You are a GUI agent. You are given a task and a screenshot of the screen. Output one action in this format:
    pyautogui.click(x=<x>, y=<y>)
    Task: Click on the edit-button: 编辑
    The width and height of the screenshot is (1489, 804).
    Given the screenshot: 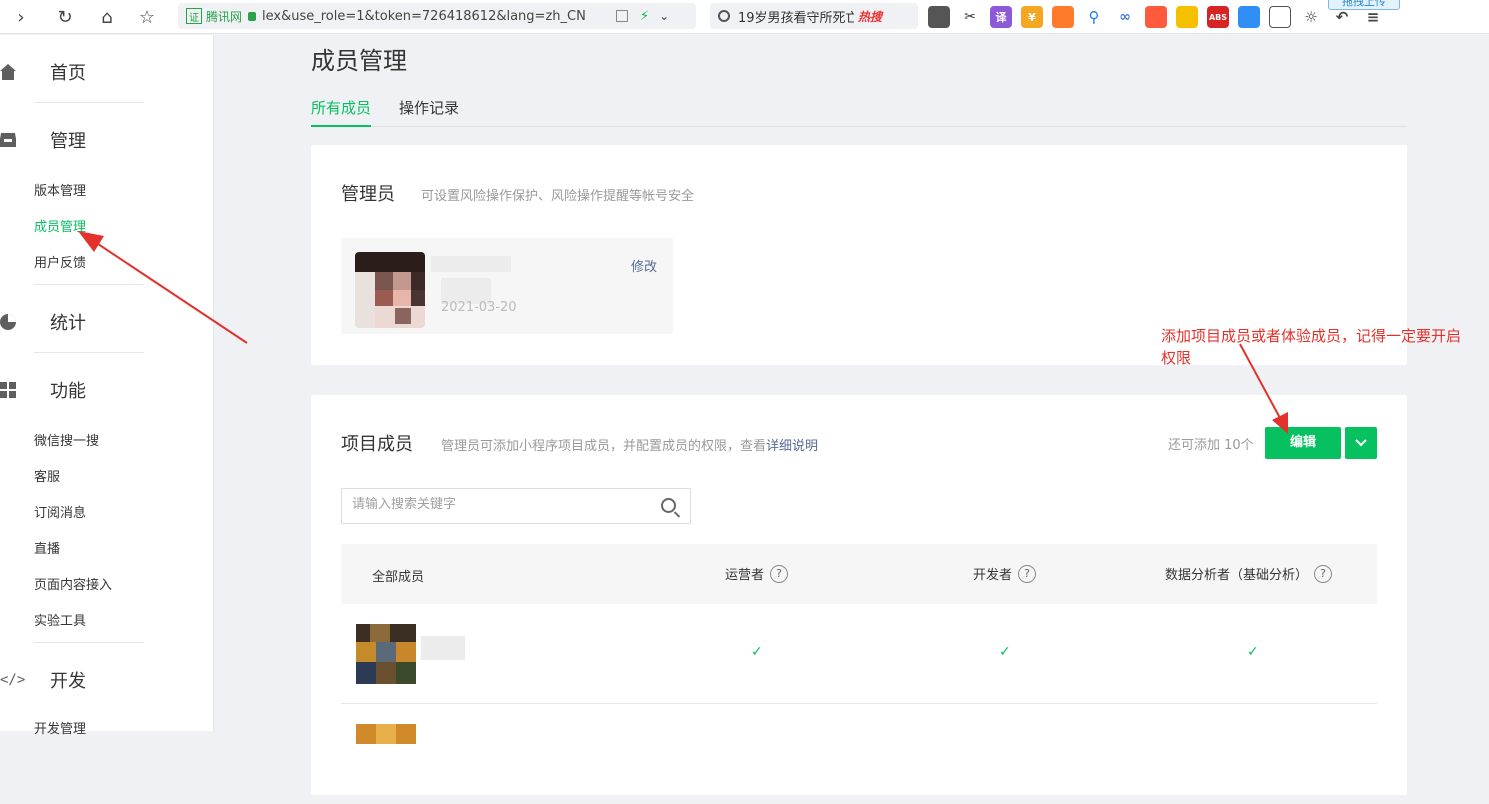 What is the action you would take?
    pyautogui.click(x=1303, y=443)
    